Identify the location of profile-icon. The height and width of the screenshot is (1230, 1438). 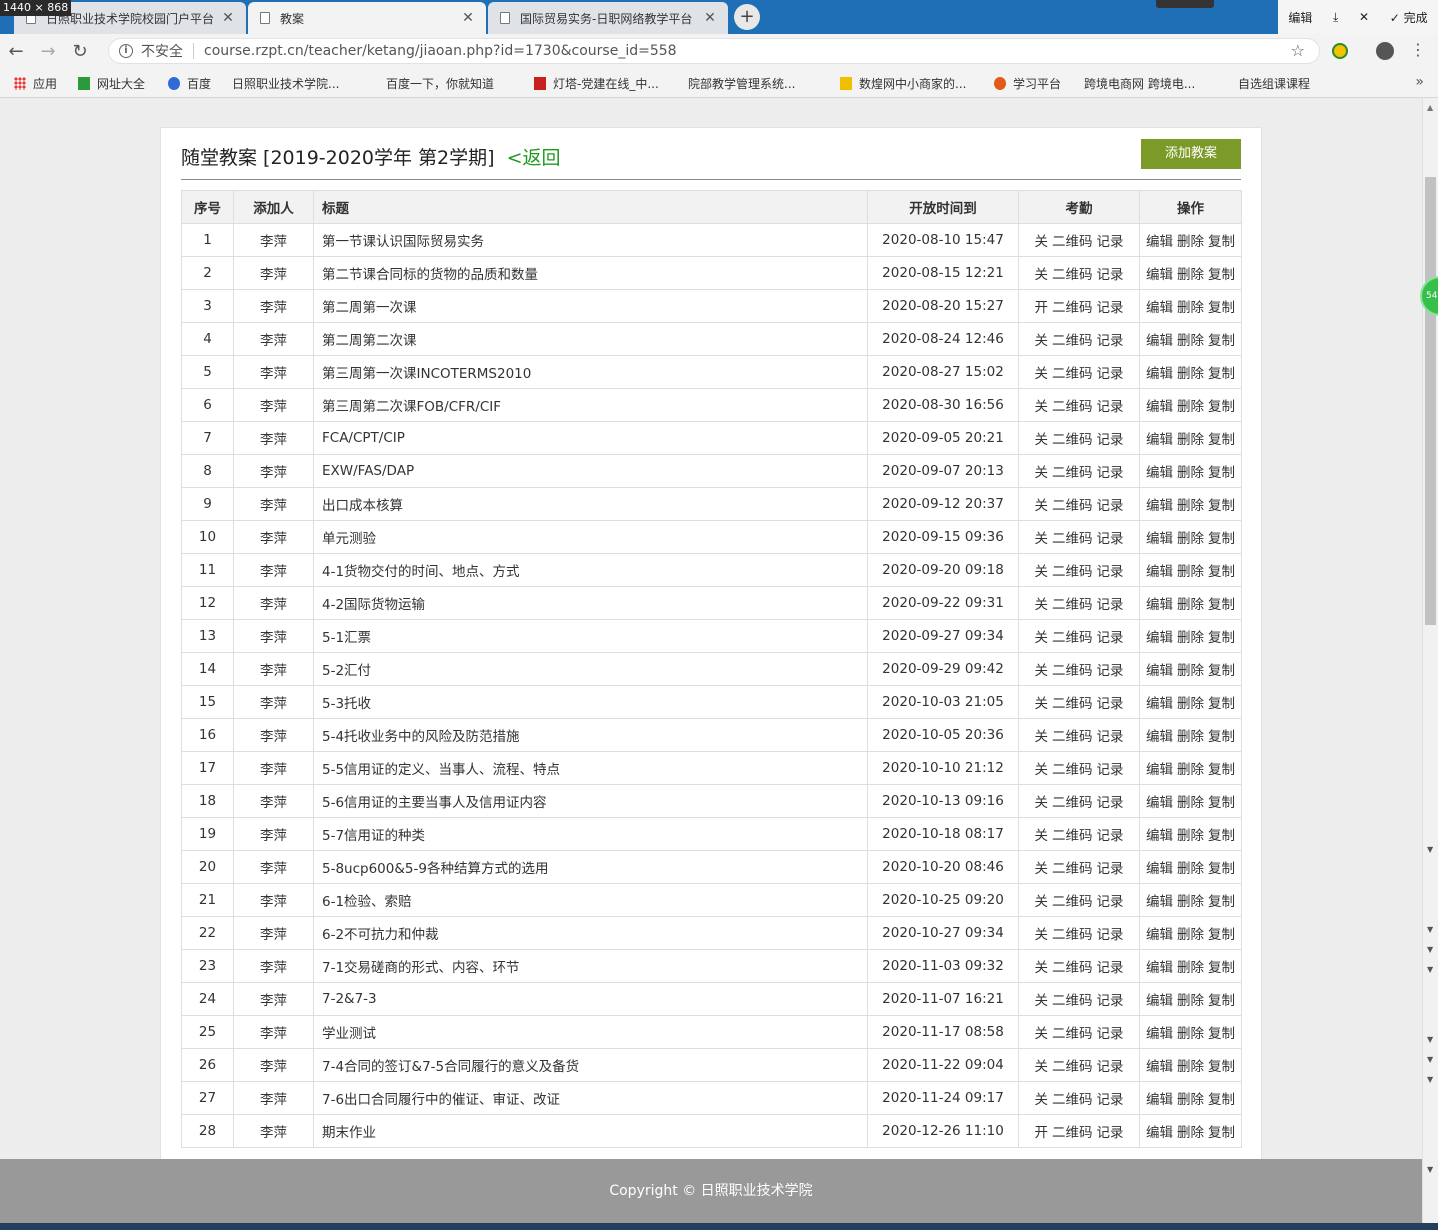
(1385, 51).